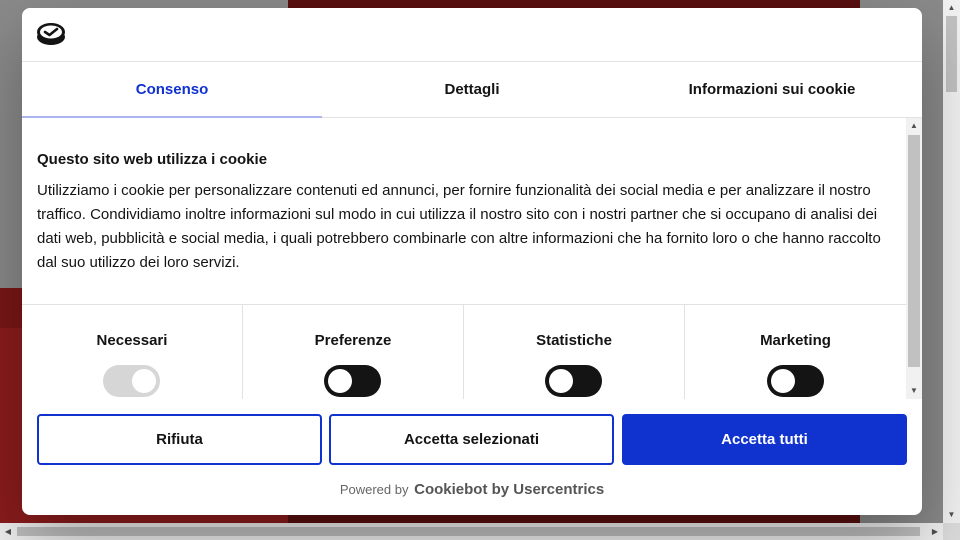  Describe the element at coordinates (574, 352) in the screenshot. I see `category-statistiche: Statistiche` at that location.